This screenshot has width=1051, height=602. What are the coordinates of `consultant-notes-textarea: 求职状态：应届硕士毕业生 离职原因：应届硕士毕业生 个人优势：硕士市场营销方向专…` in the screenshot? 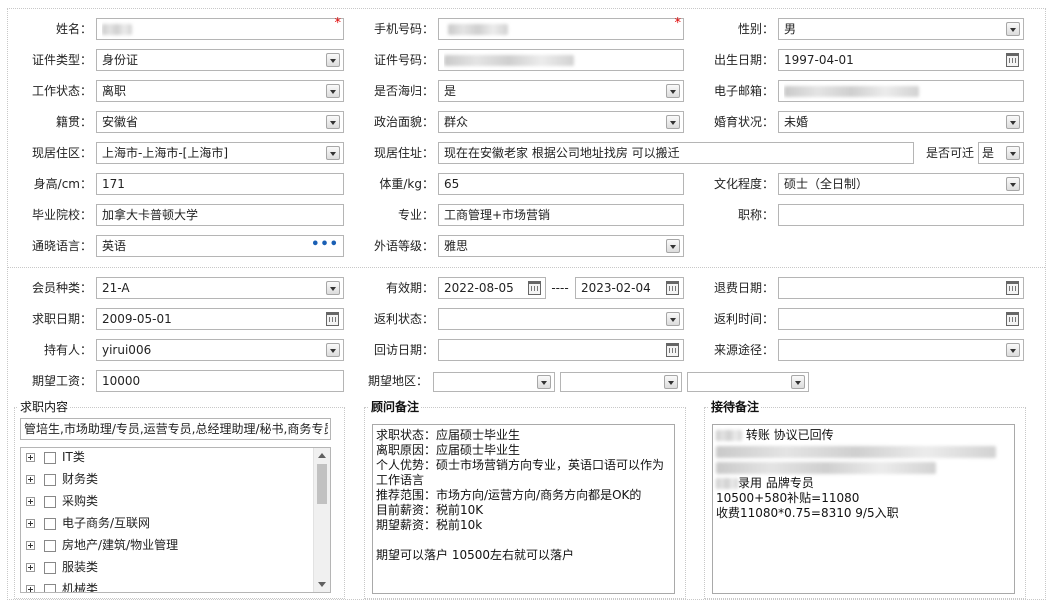 It's located at (523, 509).